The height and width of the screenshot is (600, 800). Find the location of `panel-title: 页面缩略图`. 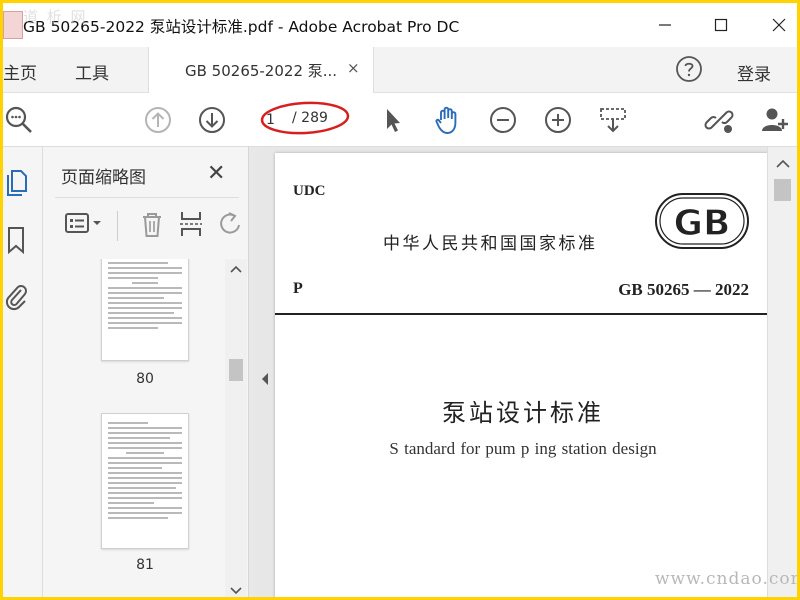

panel-title: 页面缩略图 is located at coordinates (103, 178).